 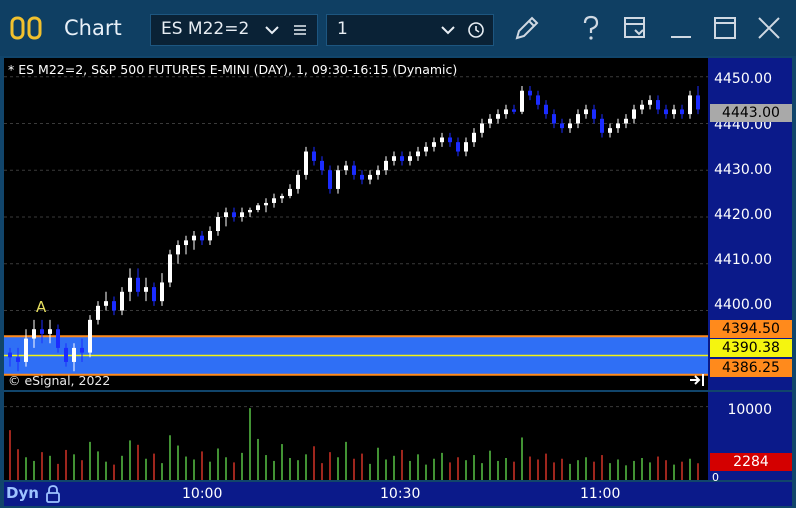 I want to click on dynamic-mode-label: Dyn, so click(x=22, y=493).